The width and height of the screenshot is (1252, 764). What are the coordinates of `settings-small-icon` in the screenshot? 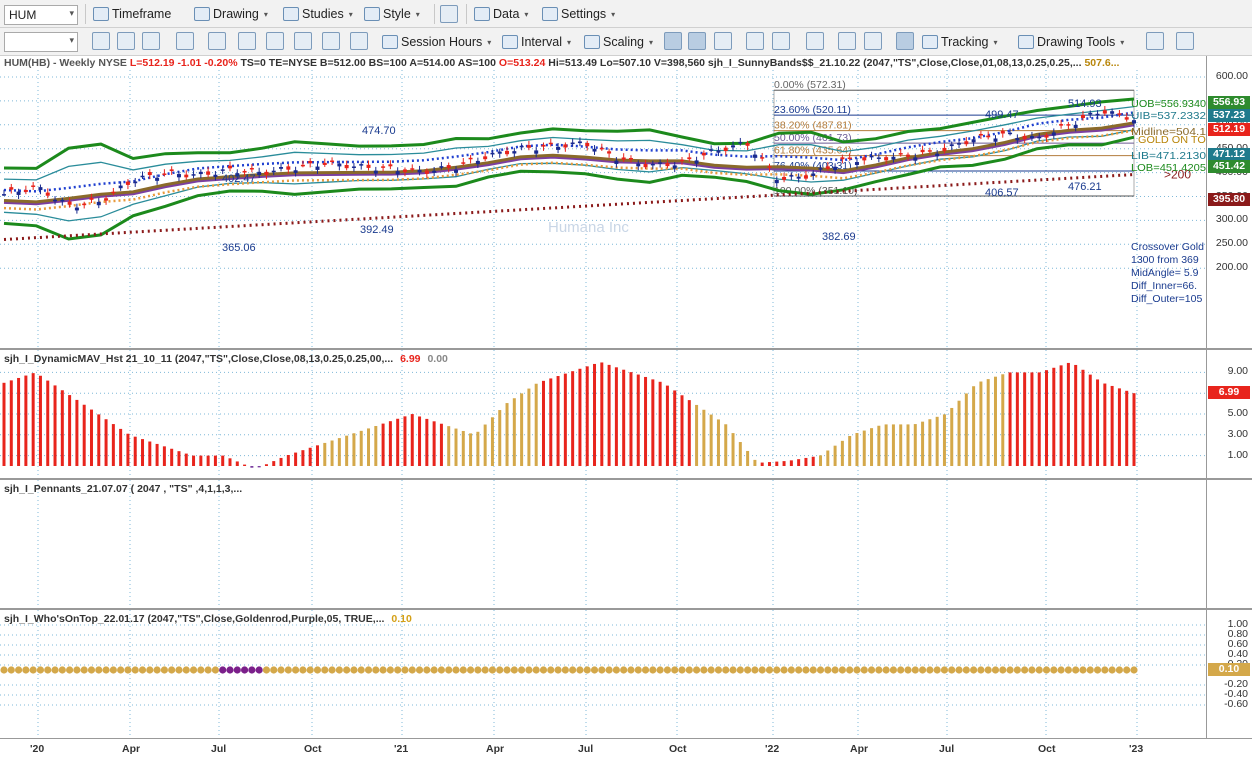 It's located at (359, 41).